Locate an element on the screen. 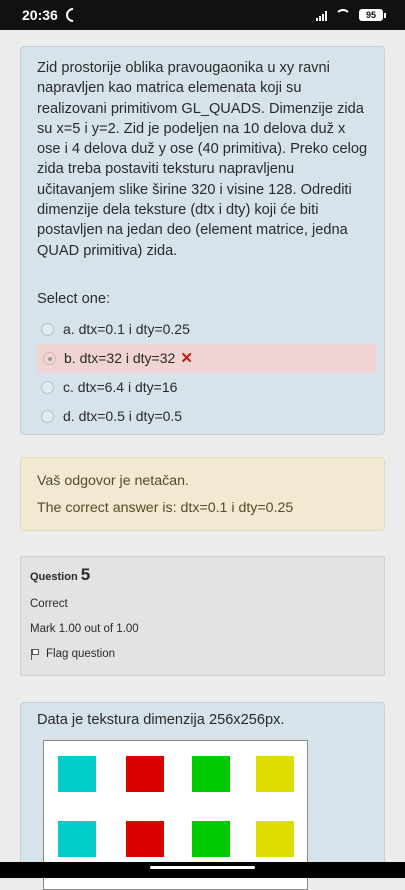 The width and height of the screenshot is (405, 890). flag-icon is located at coordinates (35, 654).